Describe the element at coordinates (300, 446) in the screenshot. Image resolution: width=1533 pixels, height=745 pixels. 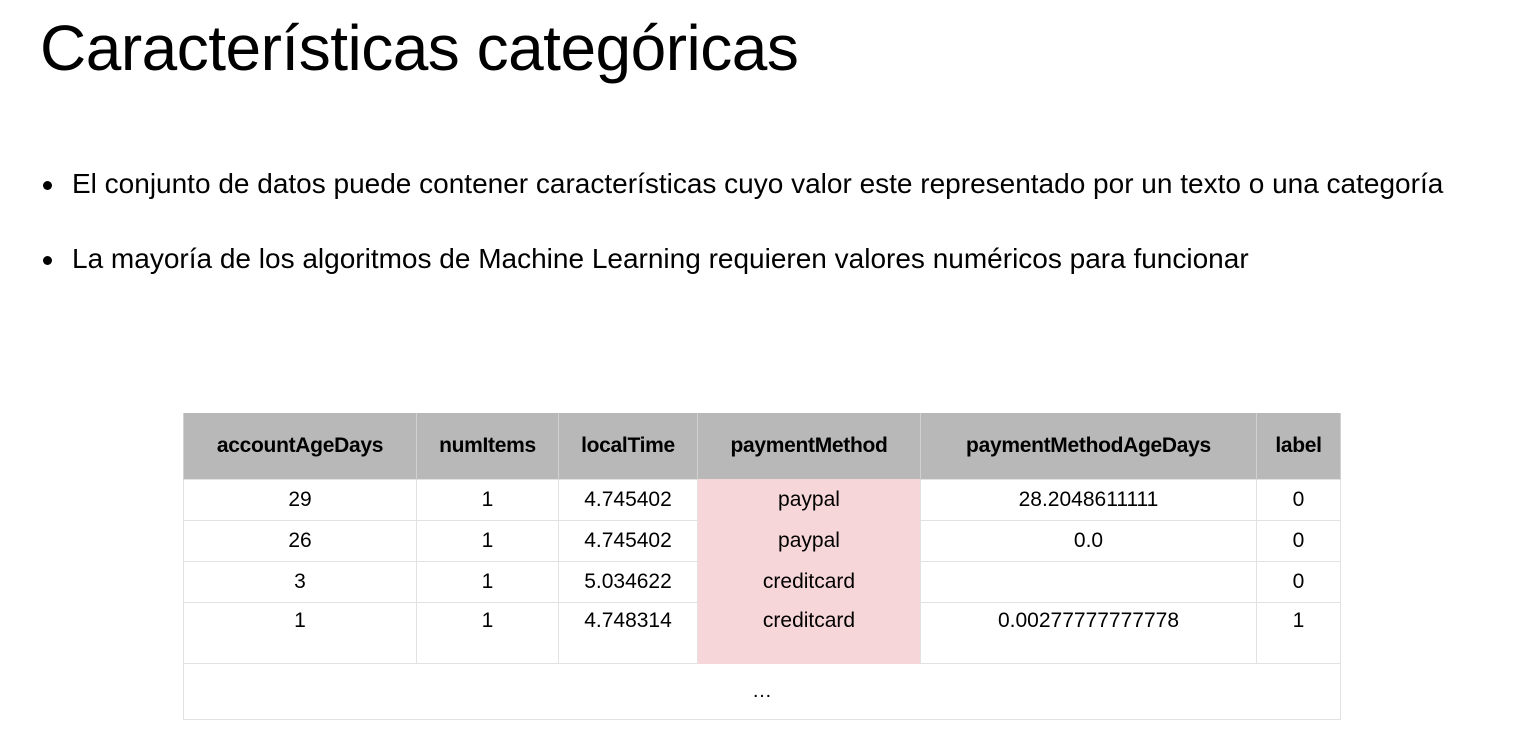
I see `column-header-accountAgeDays: accountAgeDays` at that location.